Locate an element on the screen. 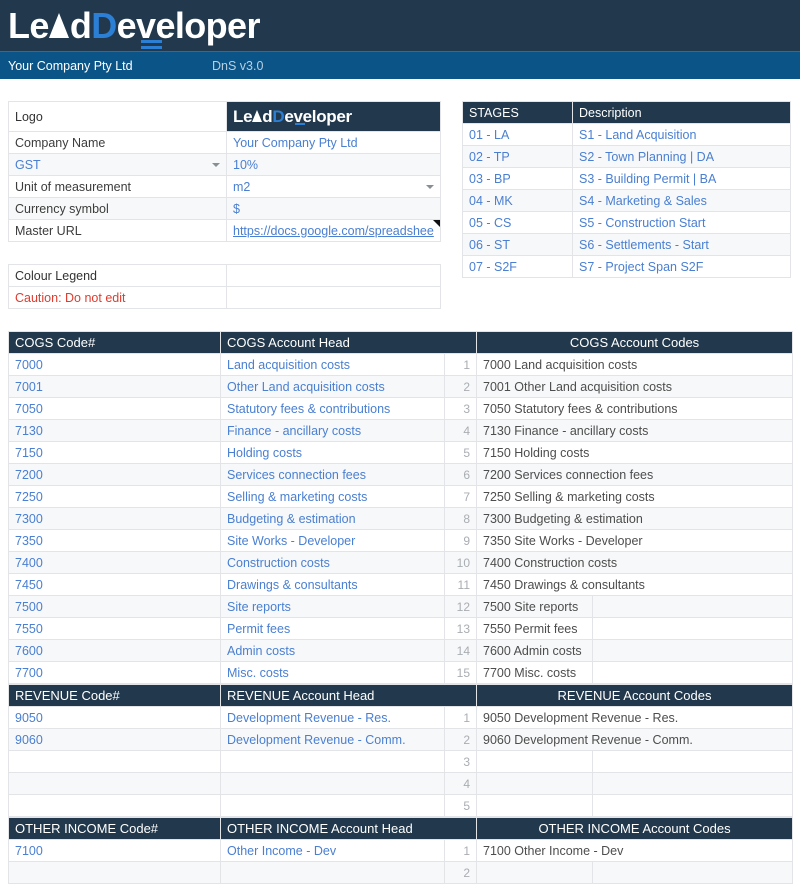  table-row: 3 is located at coordinates (400, 761).